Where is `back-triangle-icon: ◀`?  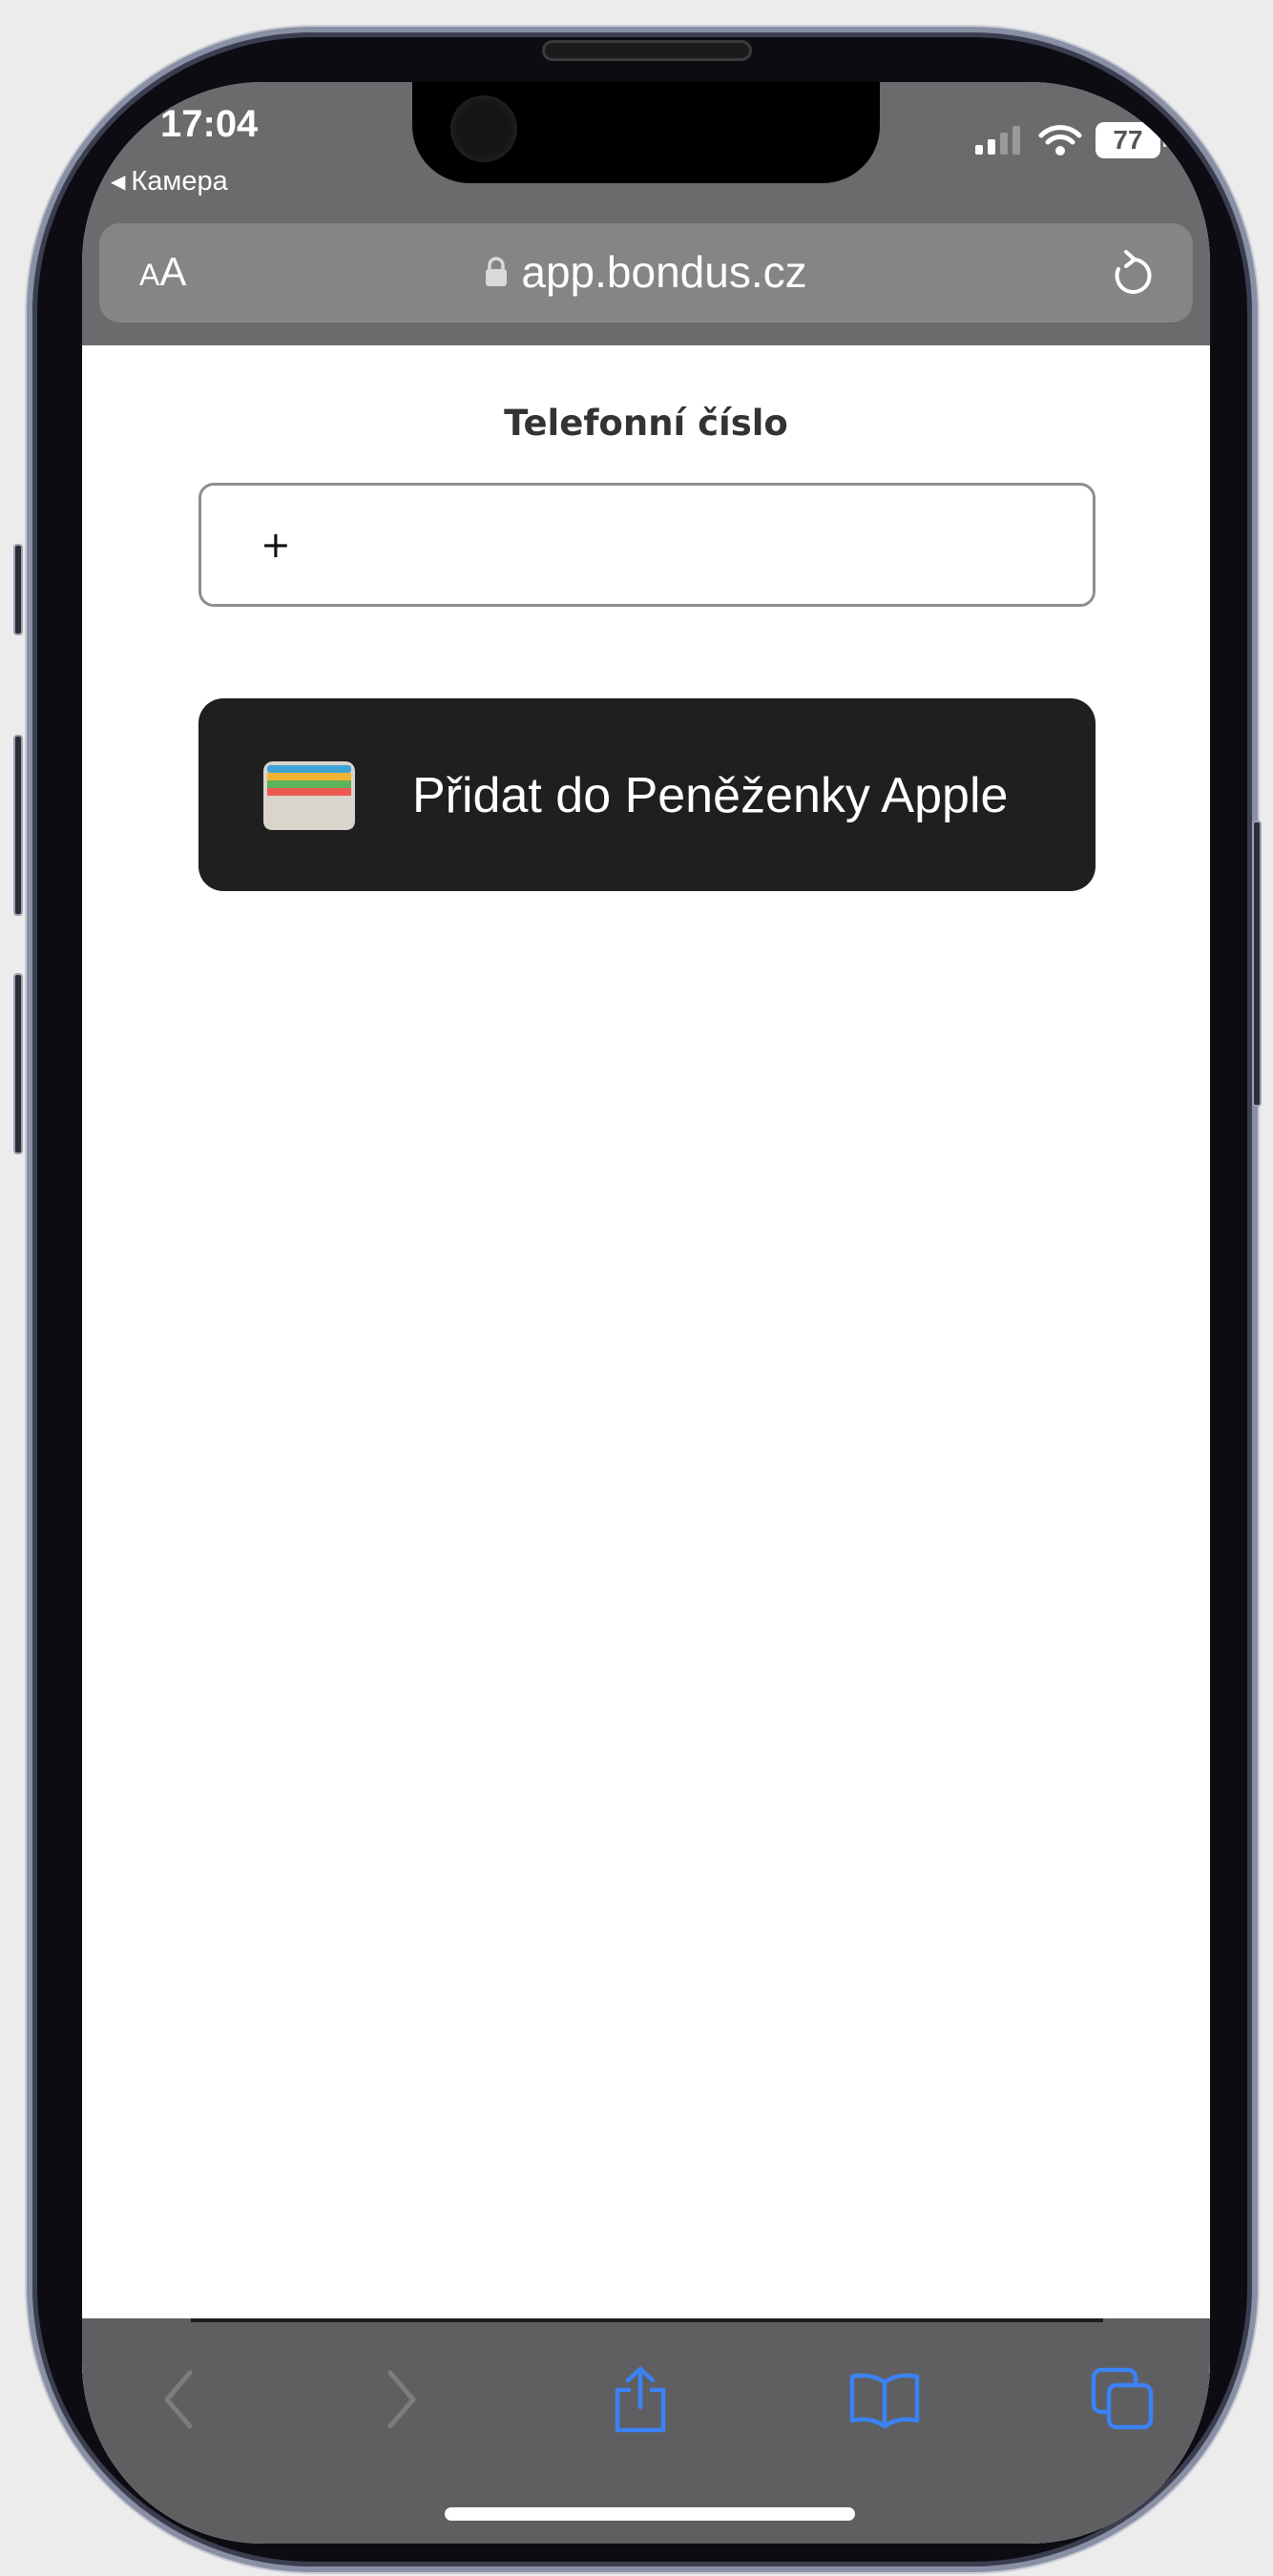
back-triangle-icon: ◀ is located at coordinates (118, 182).